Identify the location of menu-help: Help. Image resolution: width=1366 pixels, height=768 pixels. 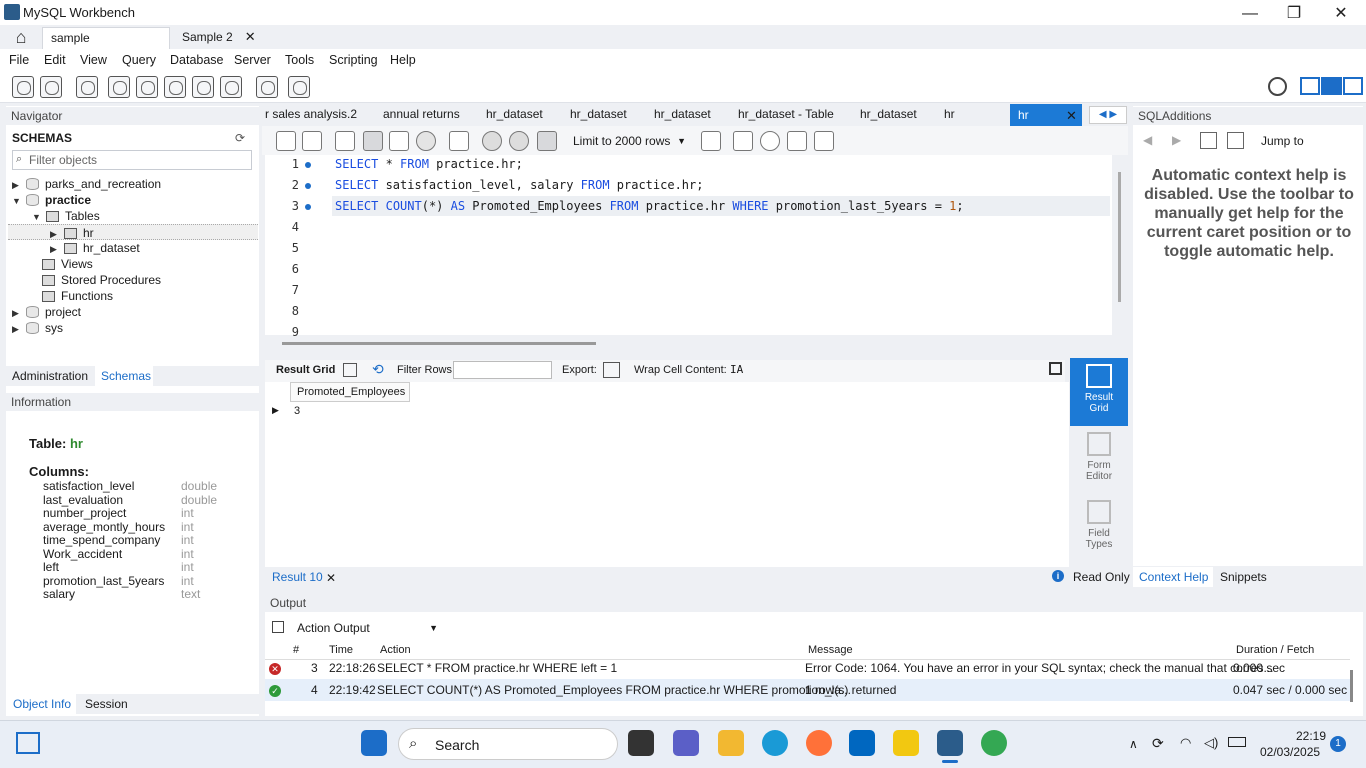
(403, 60).